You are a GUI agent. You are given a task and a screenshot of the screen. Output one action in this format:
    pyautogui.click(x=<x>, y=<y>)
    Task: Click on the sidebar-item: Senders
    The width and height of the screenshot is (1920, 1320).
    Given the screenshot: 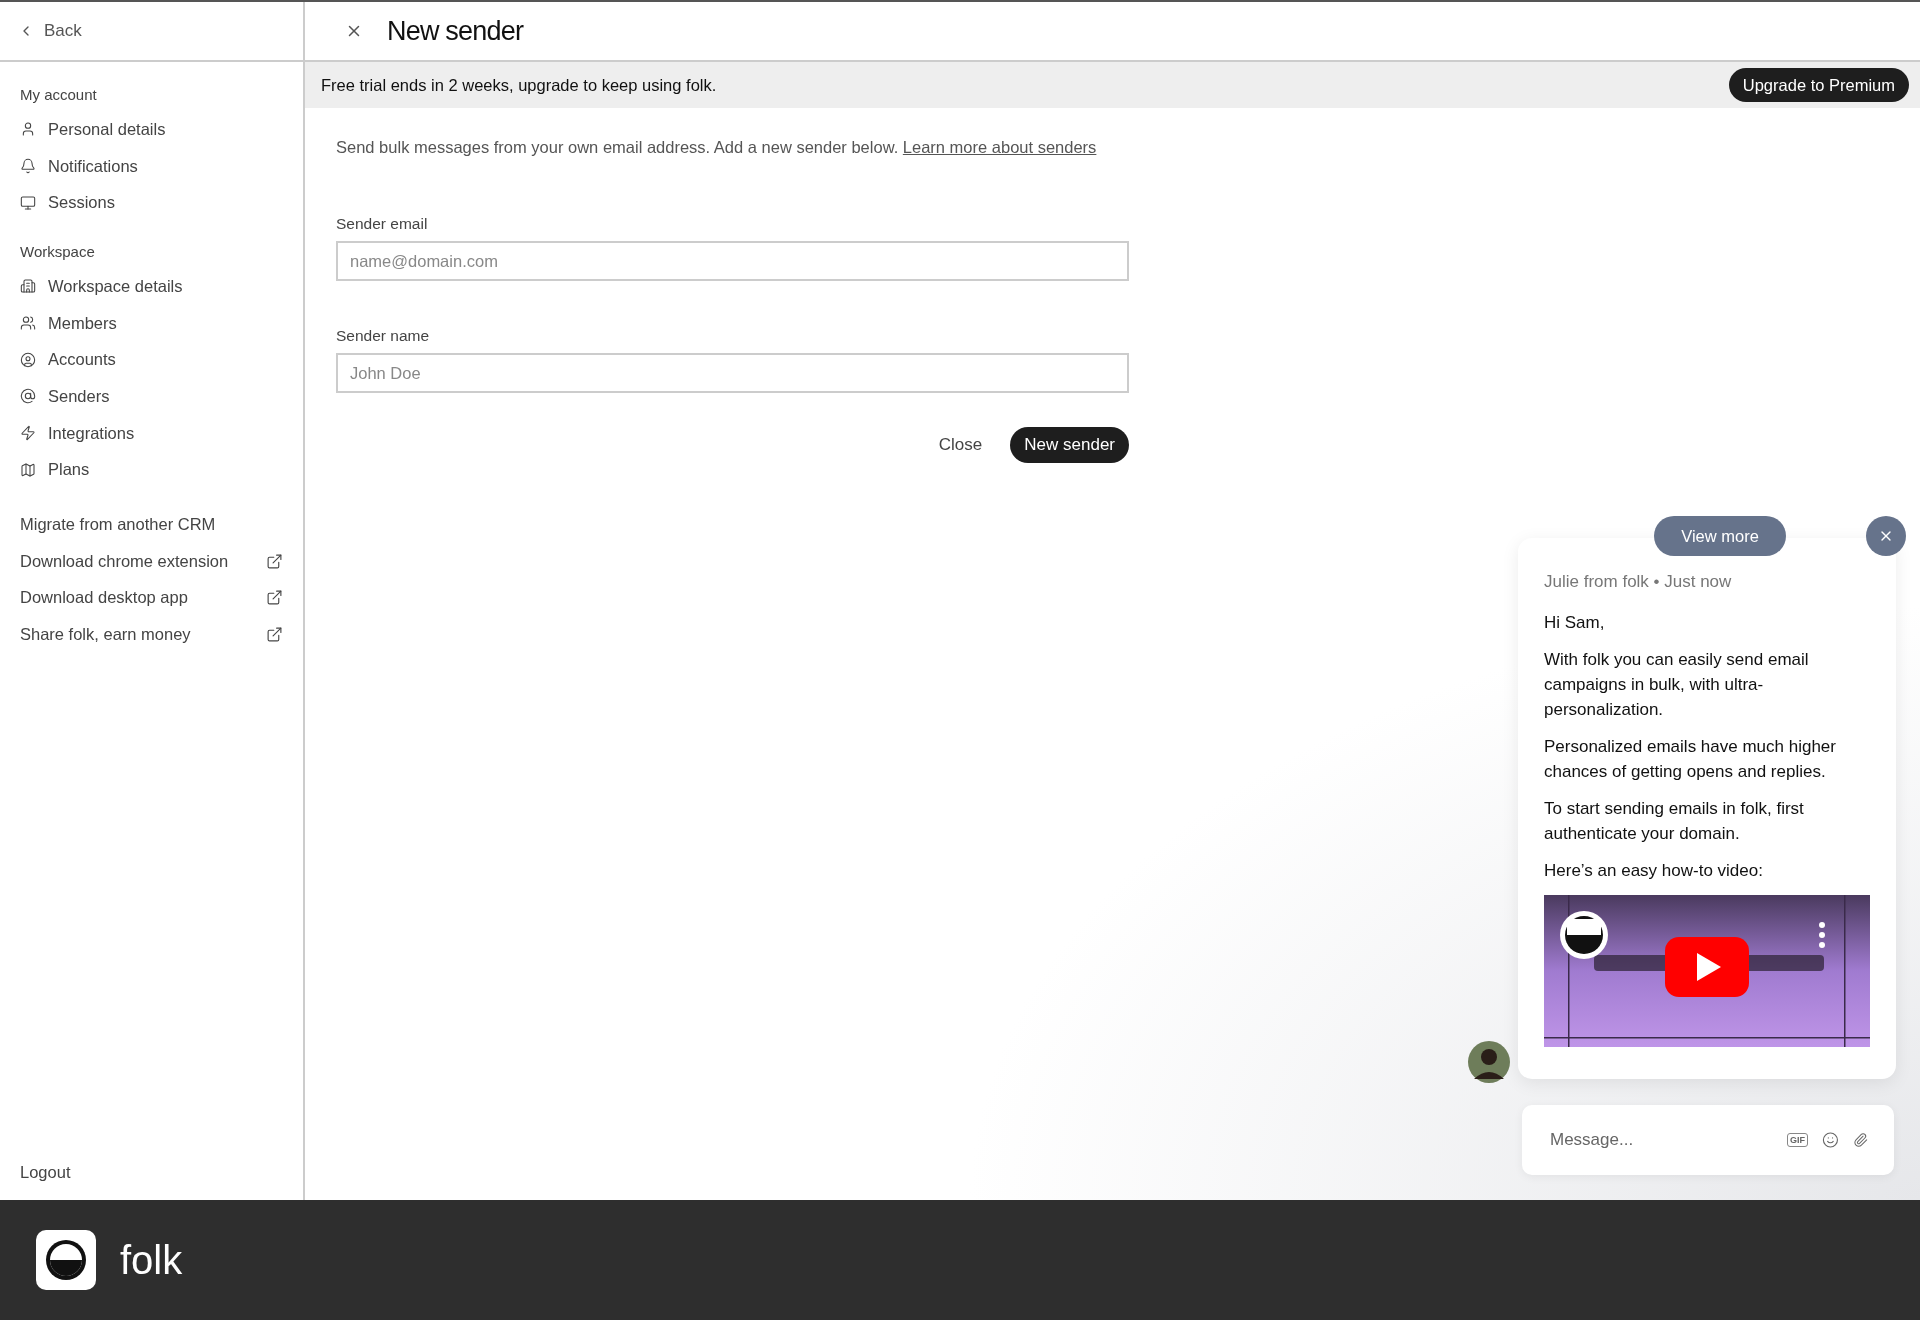 What is the action you would take?
    pyautogui.click(x=161, y=396)
    